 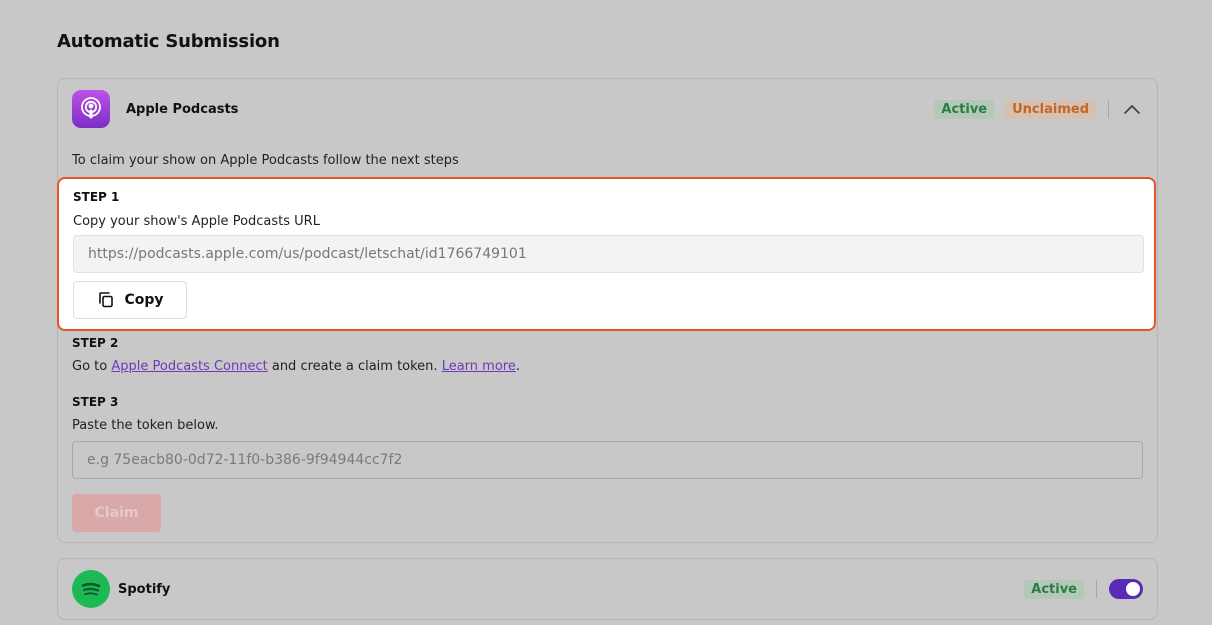 I want to click on spotify-header: Spotify Active, so click(x=607, y=589).